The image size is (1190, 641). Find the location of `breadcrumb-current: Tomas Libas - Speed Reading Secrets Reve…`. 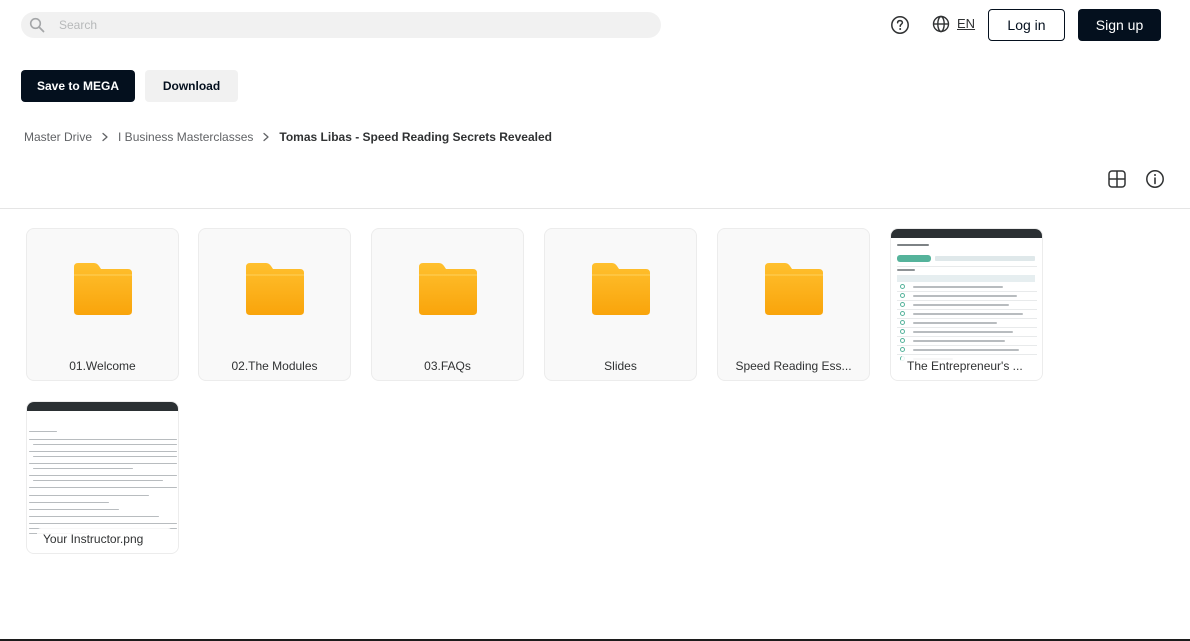

breadcrumb-current: Tomas Libas - Speed Reading Secrets Reve… is located at coordinates (415, 137).